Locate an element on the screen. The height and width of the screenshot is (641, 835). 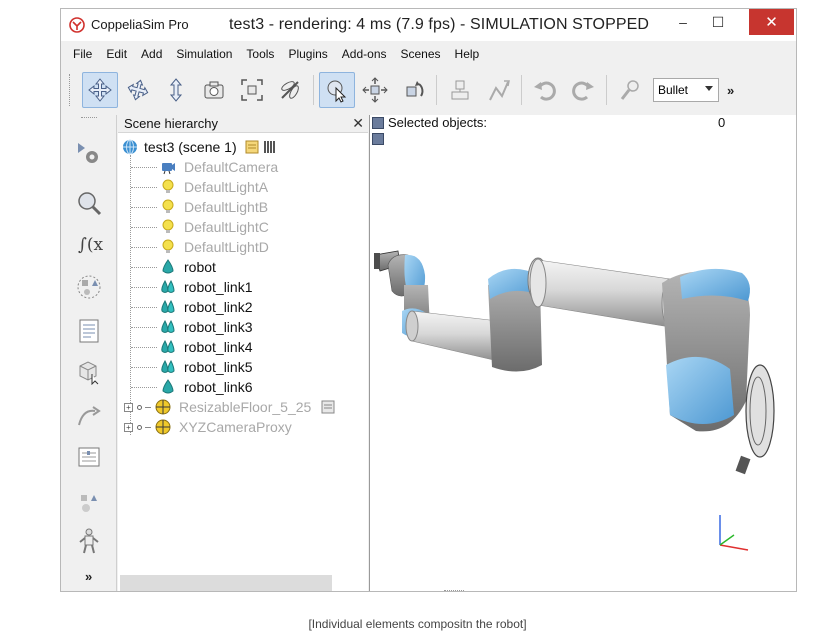
calculation-modules-button: ∫(x) is located at coordinates (89, 243).